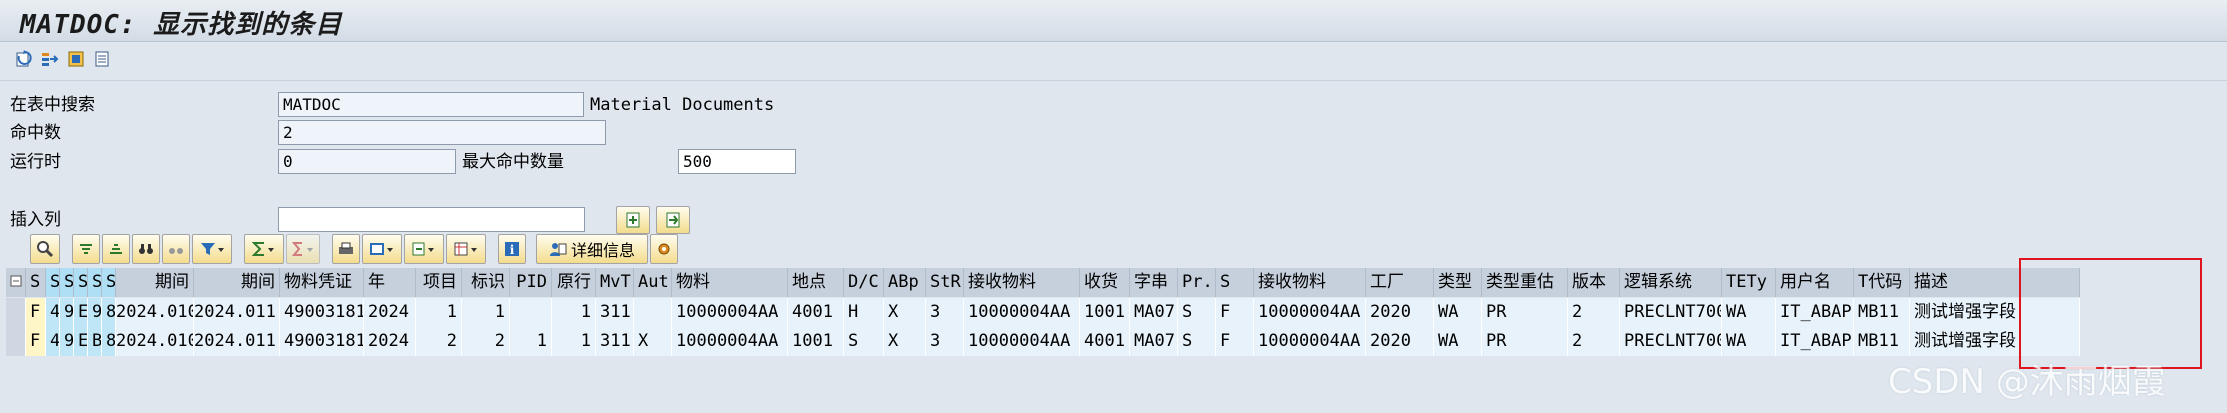  Describe the element at coordinates (1154, 282) in the screenshot. I see `column-header: 字串` at that location.